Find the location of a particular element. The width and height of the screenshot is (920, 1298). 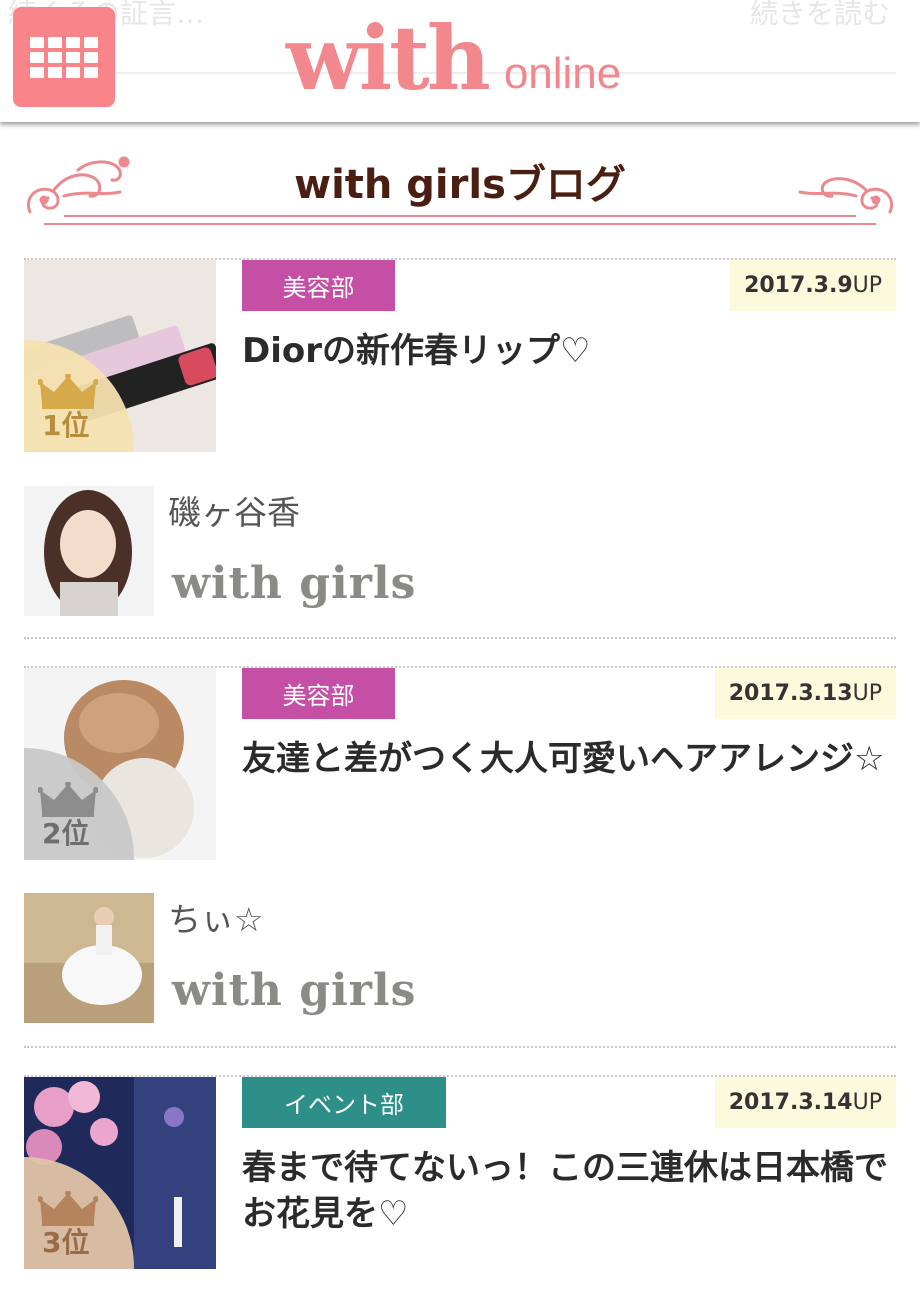

post-date: 2017.3.9 UP is located at coordinates (813, 285).